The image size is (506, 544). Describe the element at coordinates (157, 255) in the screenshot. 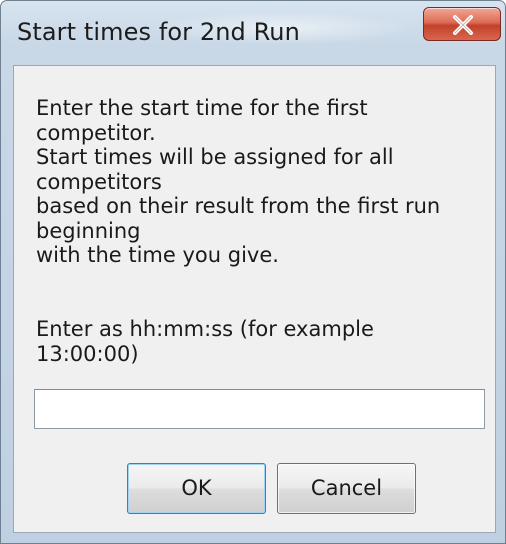

I see `instruction-line: with the time you give.` at that location.